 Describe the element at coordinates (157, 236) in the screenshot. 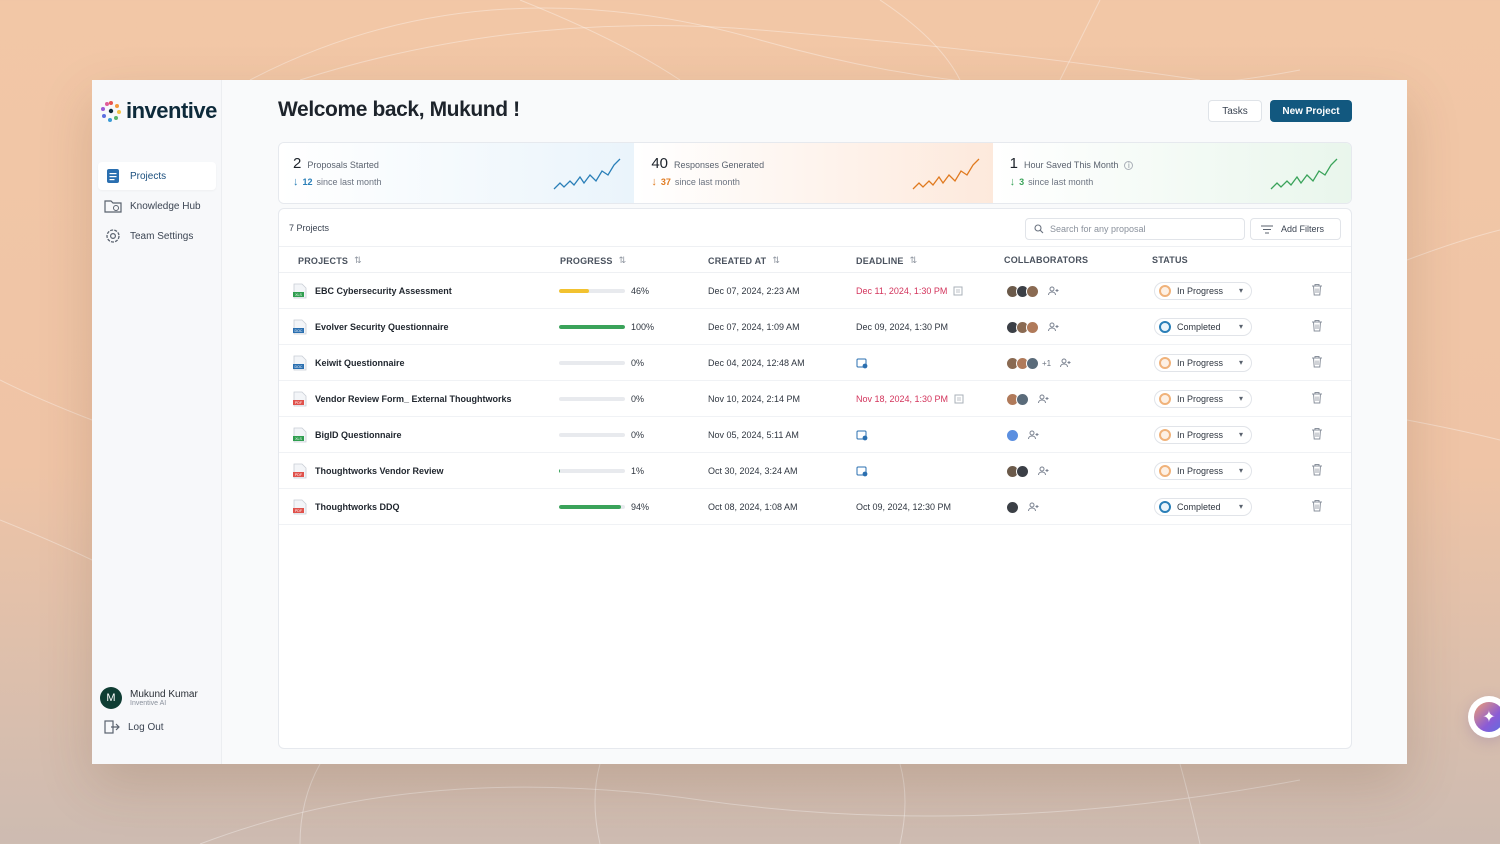

I see `sidebar-item-team-settings: Team Settings` at that location.